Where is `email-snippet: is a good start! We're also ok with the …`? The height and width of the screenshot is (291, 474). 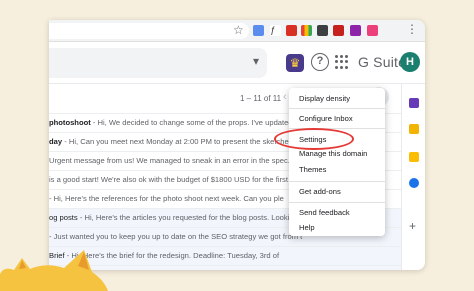
email-snippet: is a good start! We're also ok with the … is located at coordinates (172, 179).